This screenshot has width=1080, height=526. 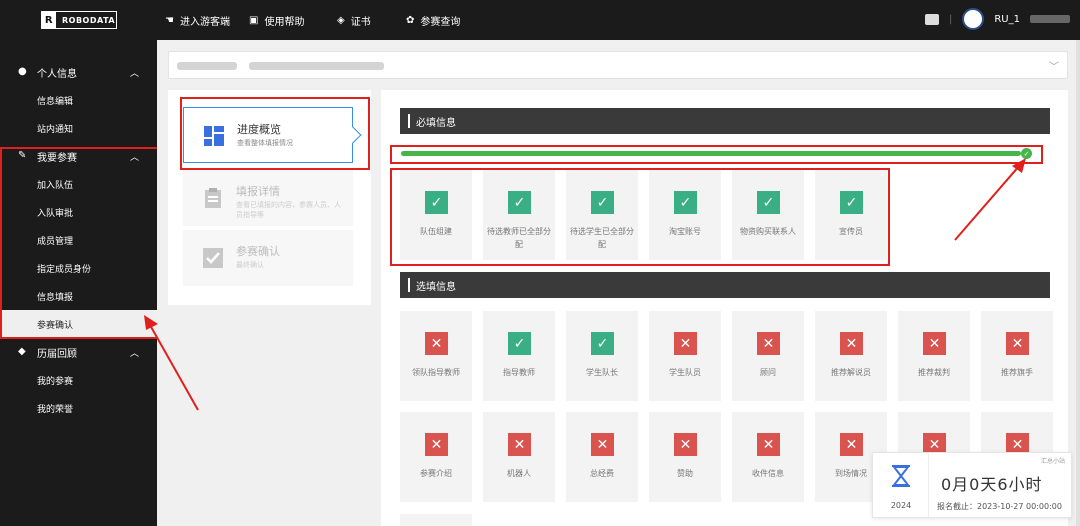 I want to click on nav-guest-label: 进入游客端, so click(x=204, y=22).